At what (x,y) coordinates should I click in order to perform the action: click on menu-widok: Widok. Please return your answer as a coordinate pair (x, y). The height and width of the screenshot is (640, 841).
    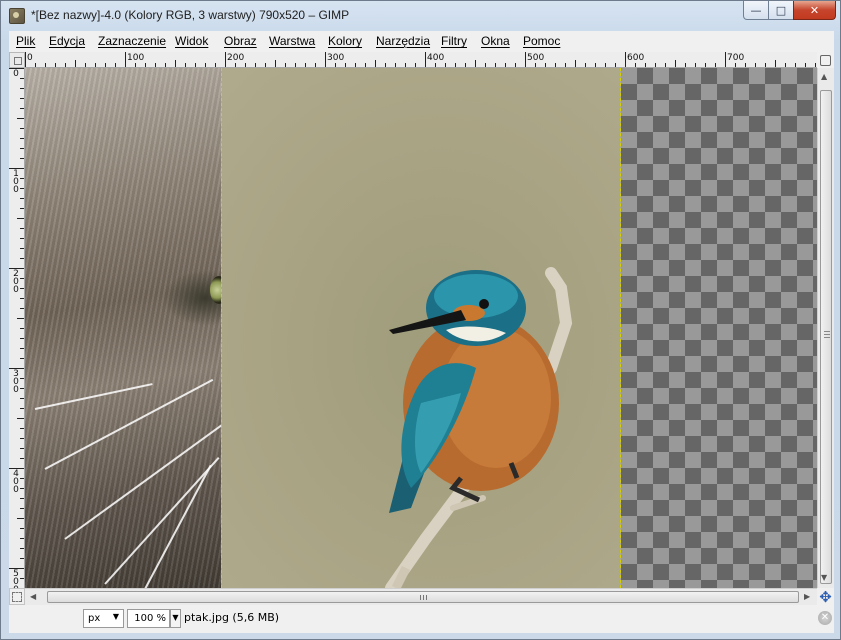
    Looking at the image, I should click on (191, 41).